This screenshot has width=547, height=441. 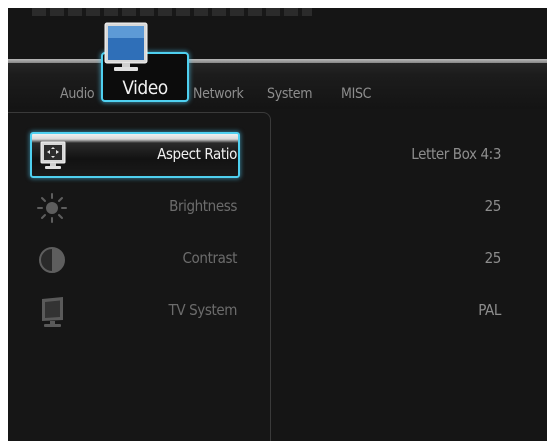 I want to click on brightness-icon, so click(x=52, y=208).